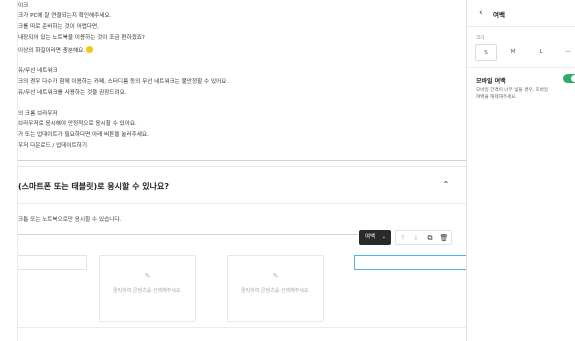  What do you see at coordinates (52, 51) in the screenshot?
I see `req-text: 이상의 화질이라면 충분해요.` at bounding box center [52, 51].